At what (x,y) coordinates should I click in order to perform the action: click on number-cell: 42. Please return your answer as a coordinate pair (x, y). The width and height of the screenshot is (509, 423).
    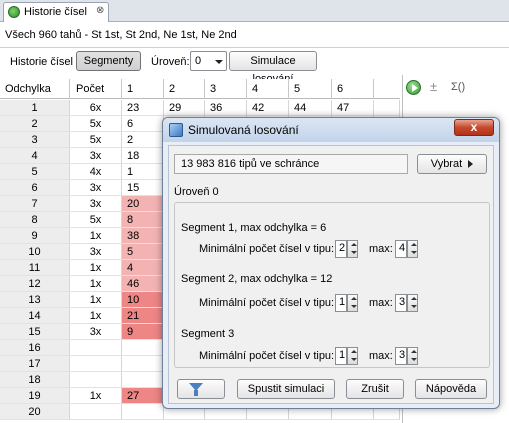
    Looking at the image, I should click on (268, 108).